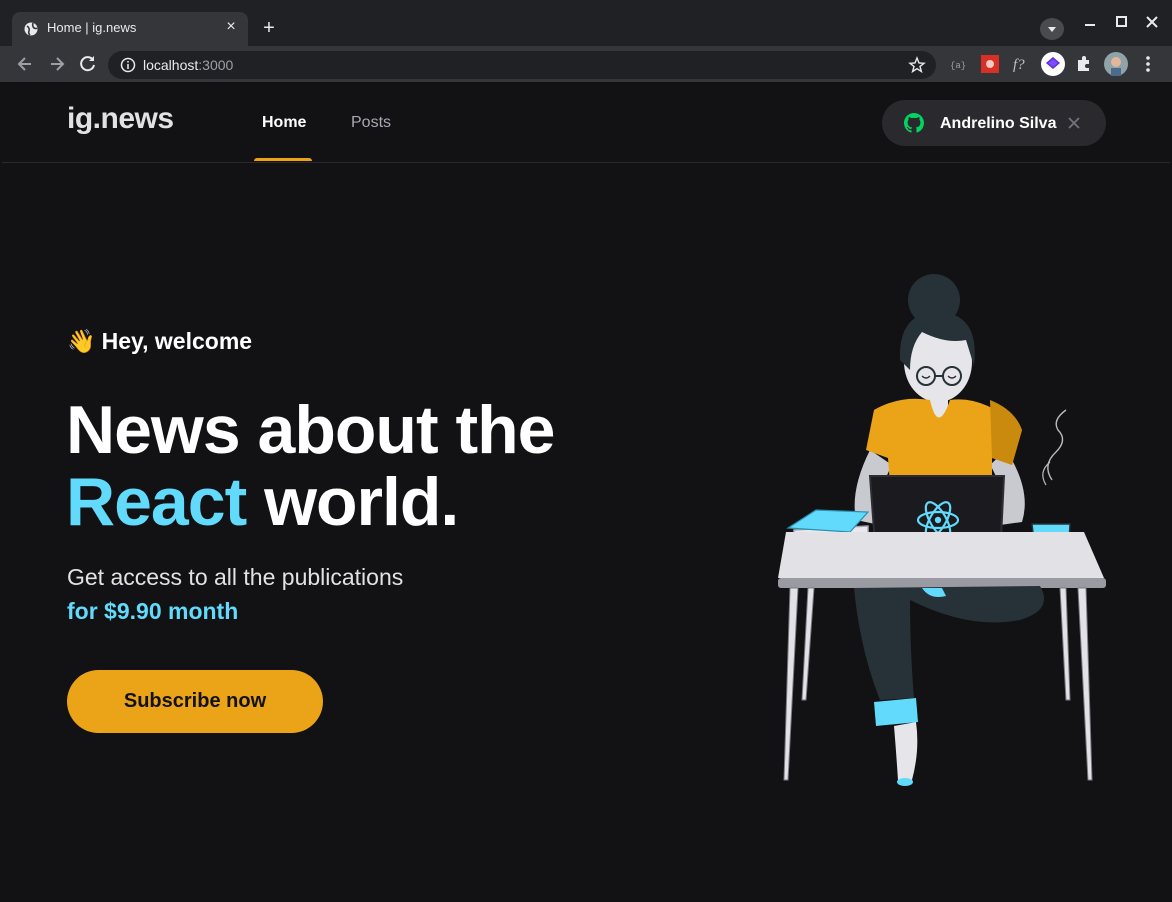 The height and width of the screenshot is (902, 1172). Describe the element at coordinates (25, 64) in the screenshot. I see `back-icon` at that location.